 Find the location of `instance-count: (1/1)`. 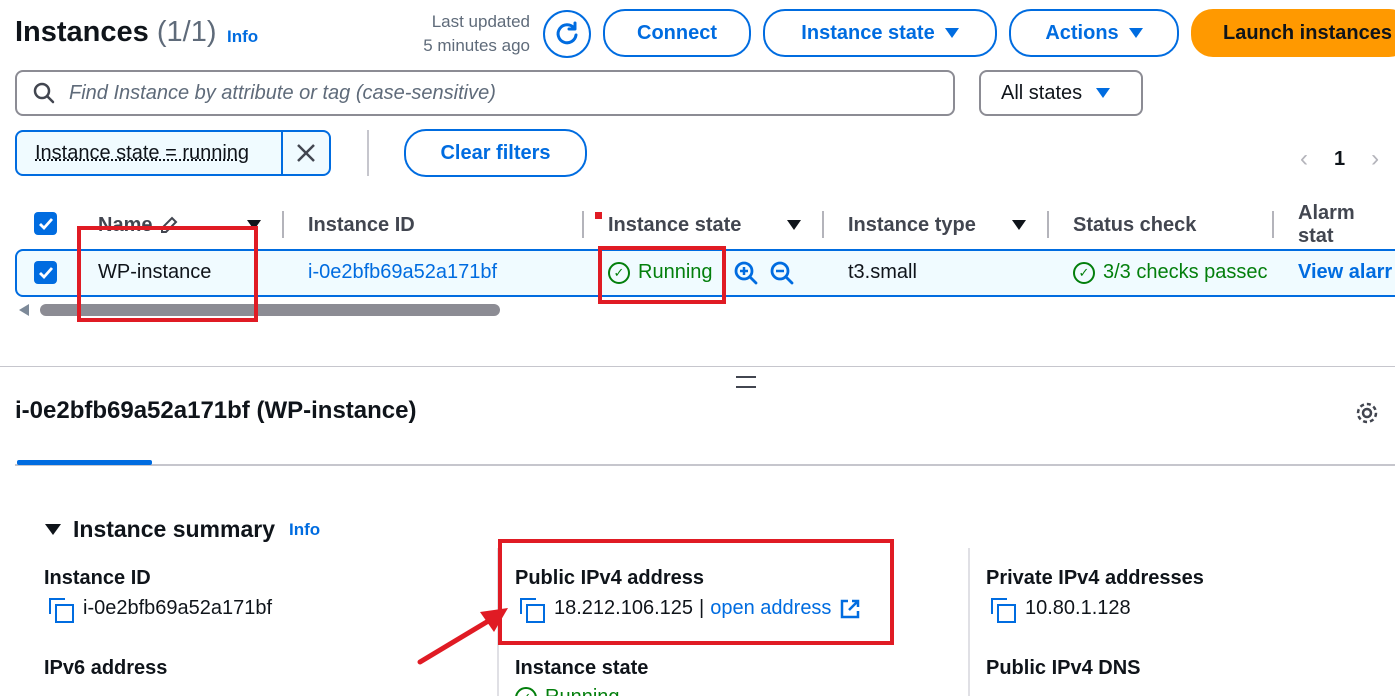

instance-count: (1/1) is located at coordinates (186, 32).